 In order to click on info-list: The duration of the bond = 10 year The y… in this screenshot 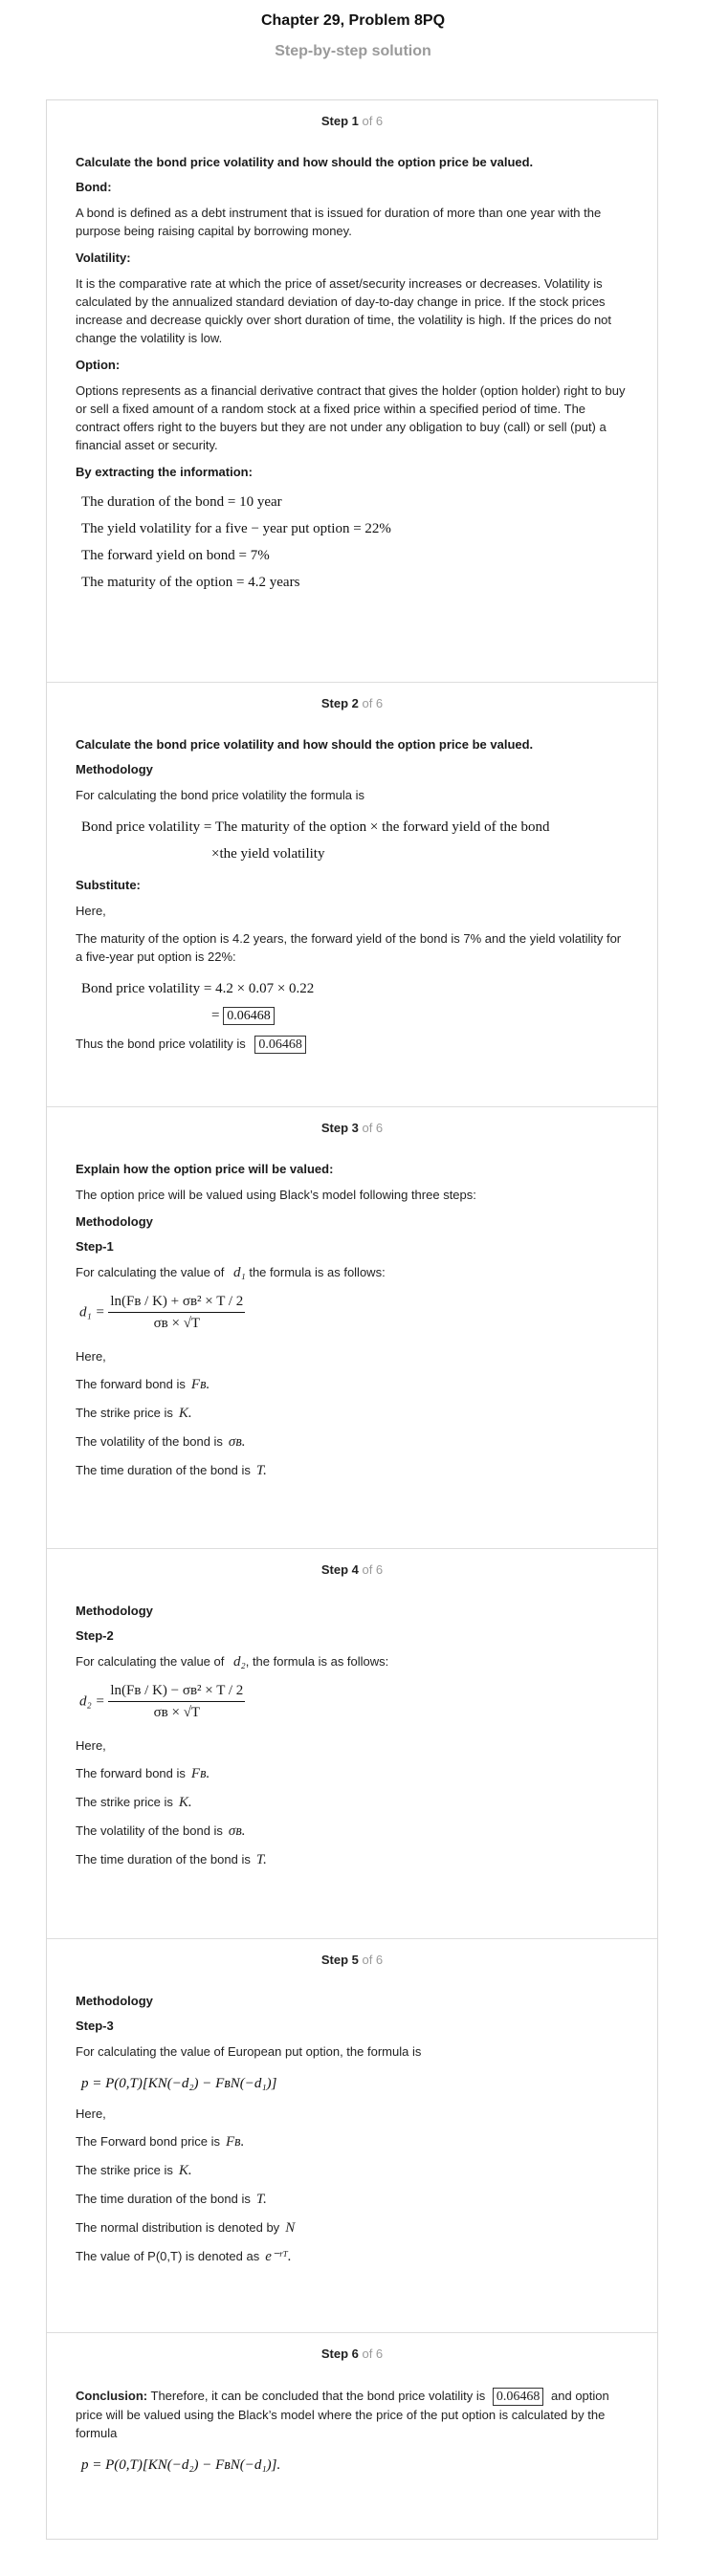, I will do `click(352, 542)`.